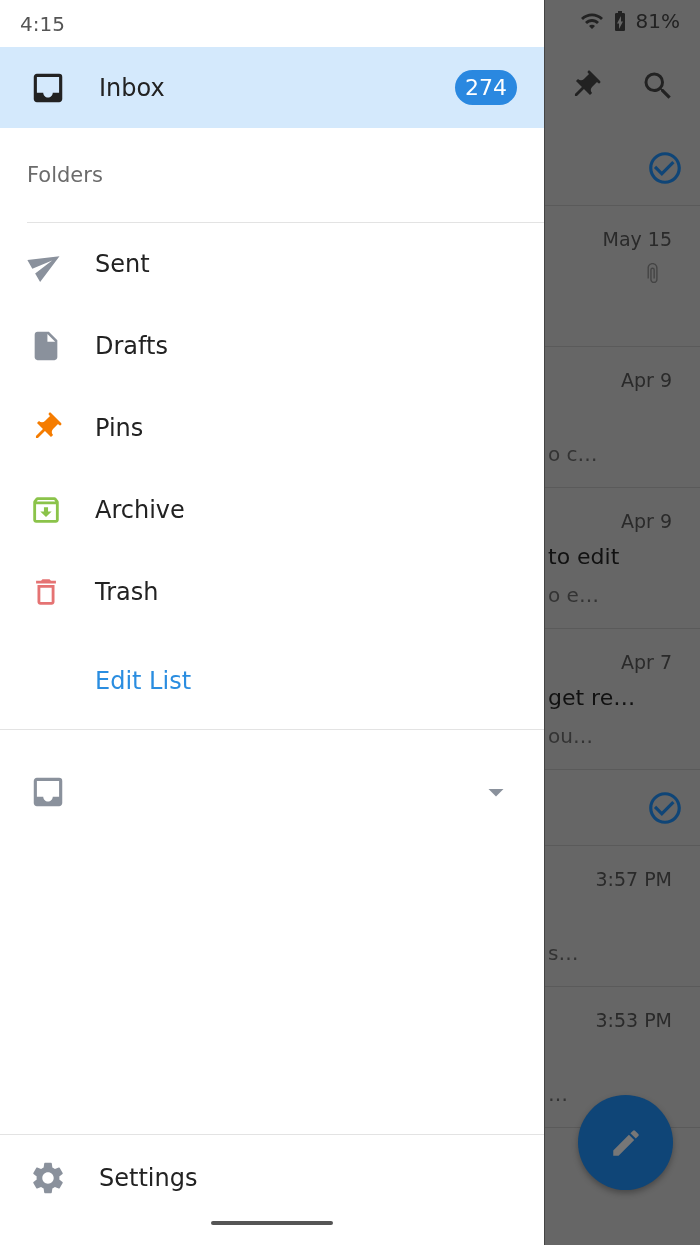  What do you see at coordinates (272, 87) in the screenshot?
I see `inbox-item: Inbox 274` at bounding box center [272, 87].